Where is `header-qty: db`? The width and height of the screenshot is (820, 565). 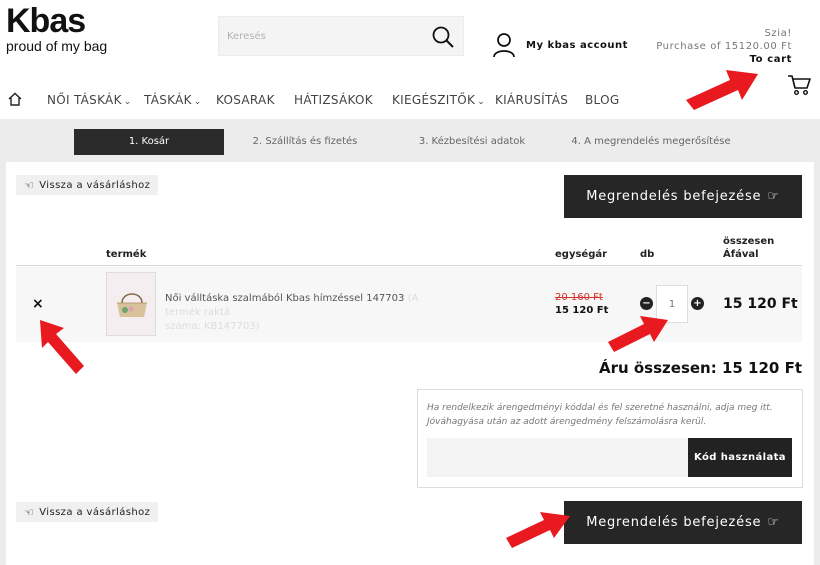 header-qty: db is located at coordinates (647, 254).